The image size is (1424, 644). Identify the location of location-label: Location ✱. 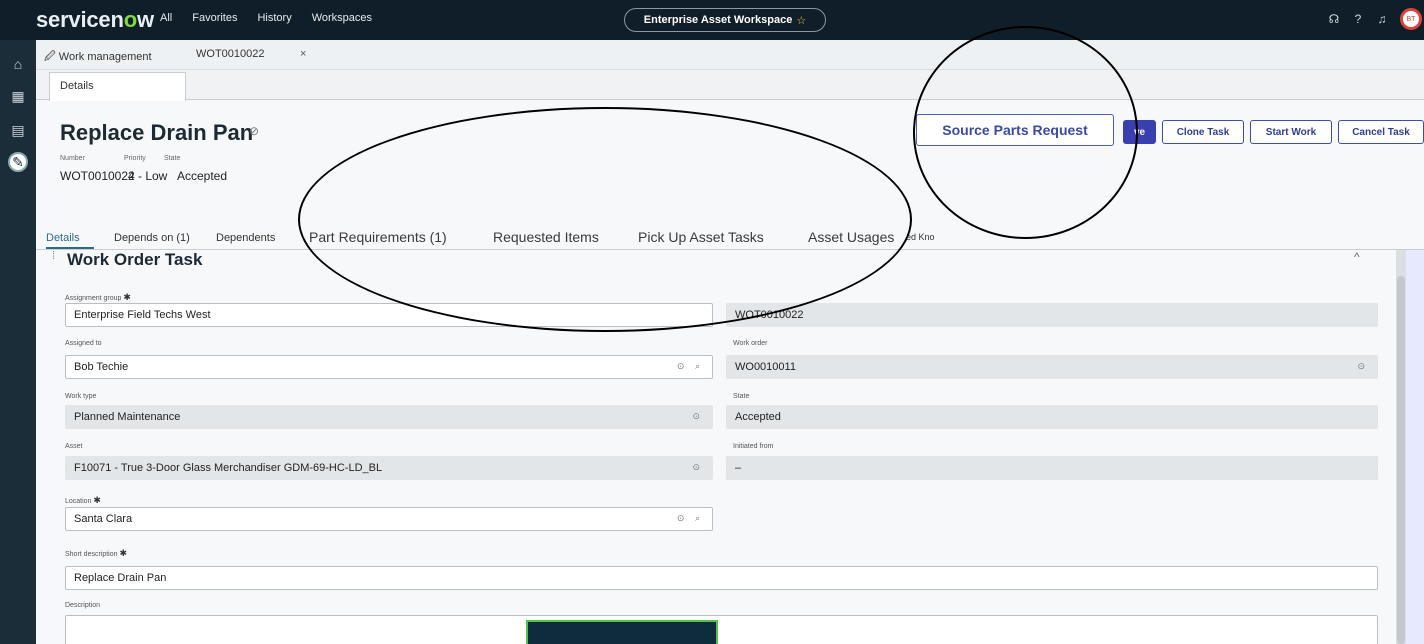
(83, 500).